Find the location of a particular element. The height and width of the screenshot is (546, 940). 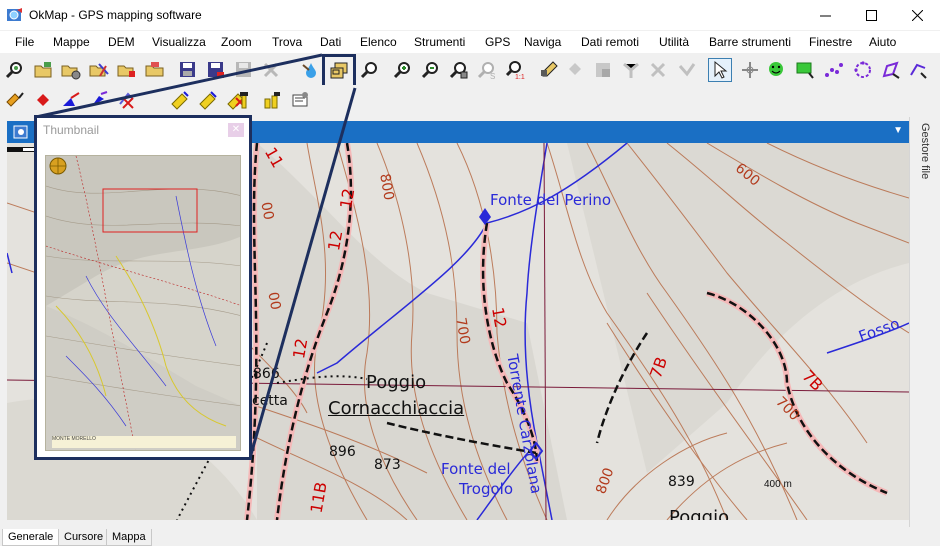

marker-disabled-icon is located at coordinates (658, 70).